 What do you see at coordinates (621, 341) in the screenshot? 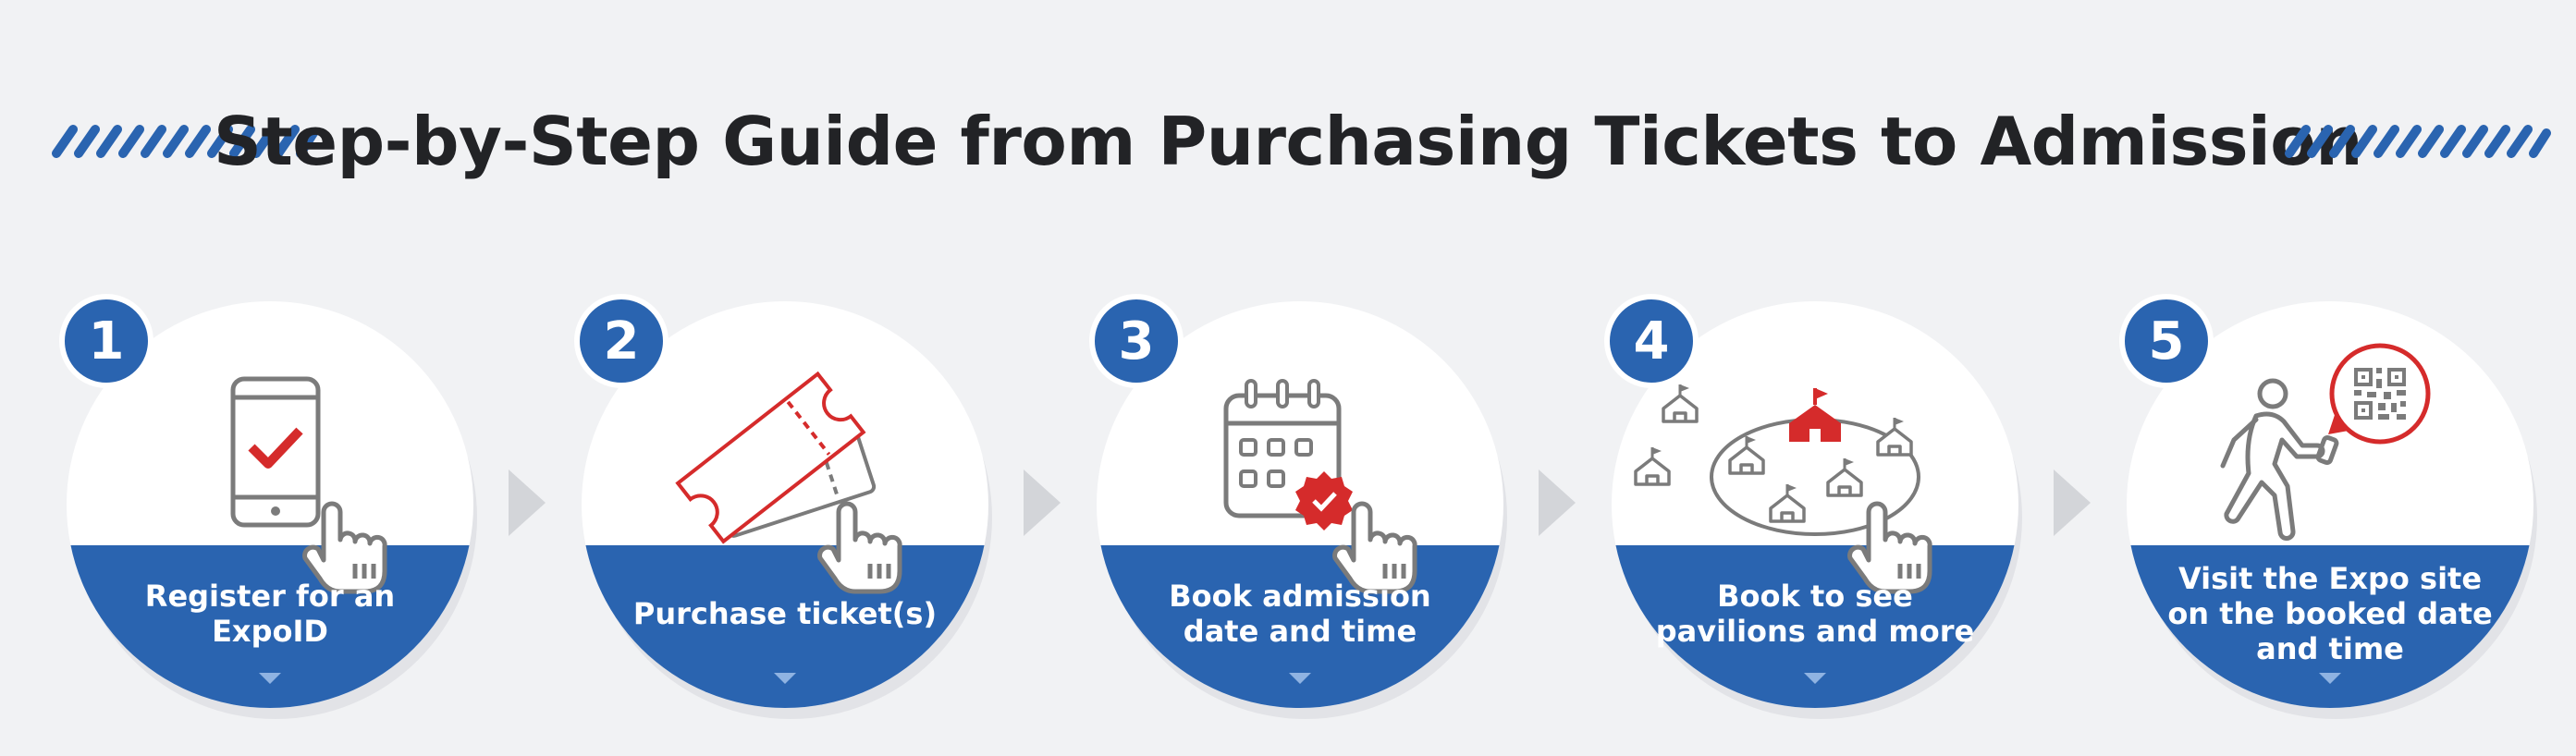
I see `step-number-badge: 2` at bounding box center [621, 341].